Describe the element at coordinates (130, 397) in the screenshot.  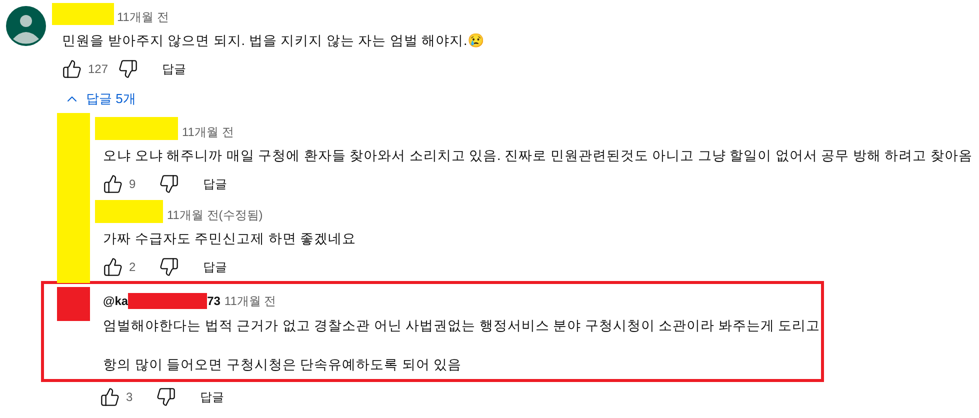
I see `like-count: 3` at that location.